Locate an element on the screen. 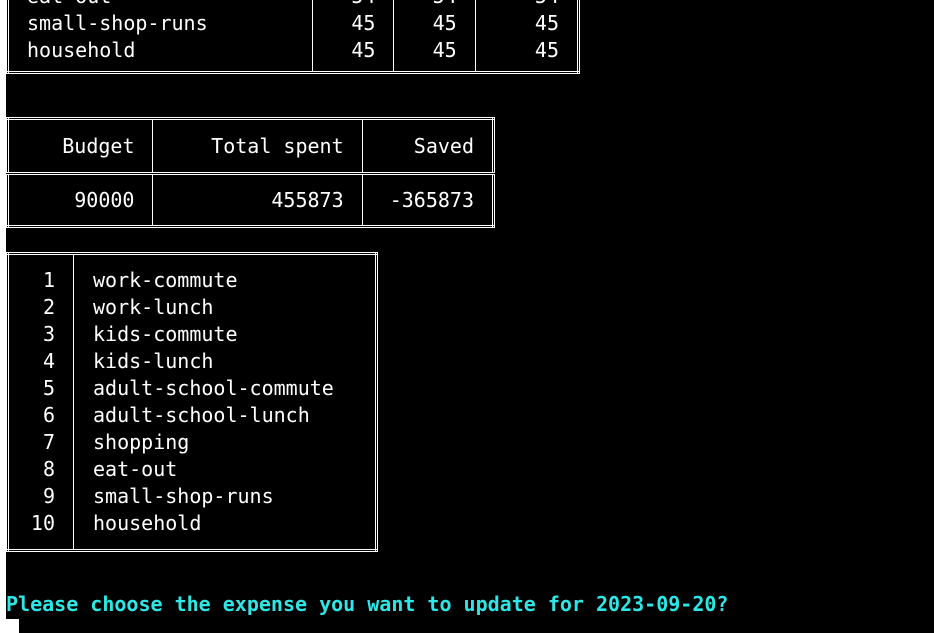 This screenshot has width=934, height=633. table-header-row: Budget Total spent Saved is located at coordinates (250, 146).